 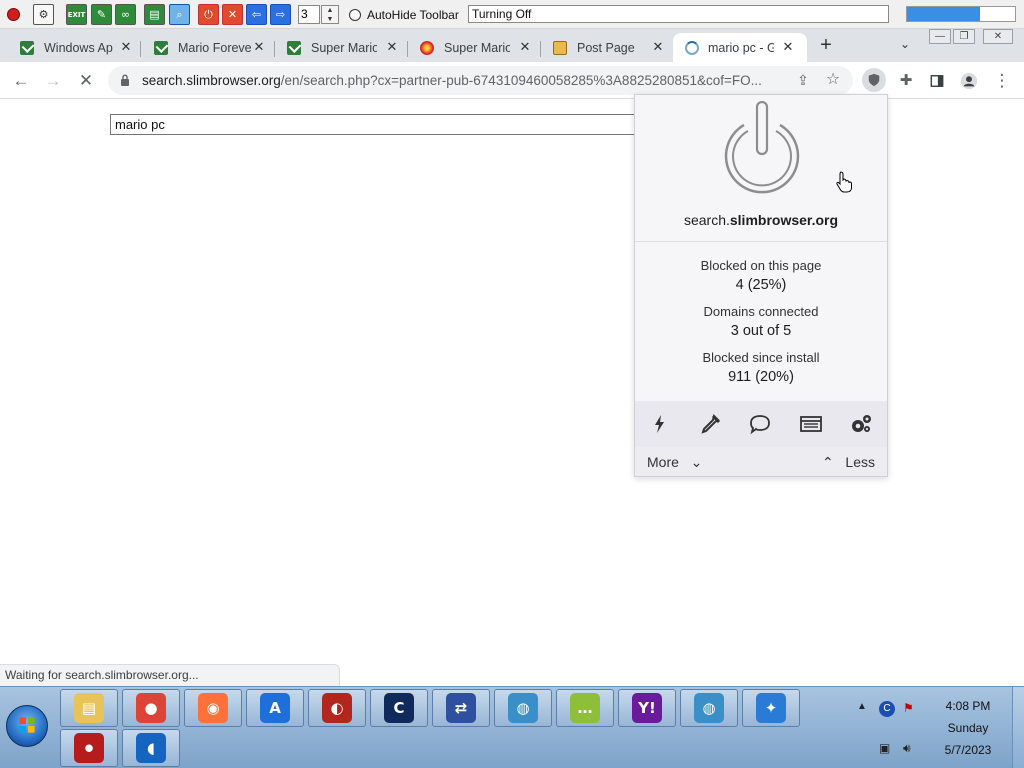 What do you see at coordinates (125, 80) in the screenshot?
I see `lock-icon` at bounding box center [125, 80].